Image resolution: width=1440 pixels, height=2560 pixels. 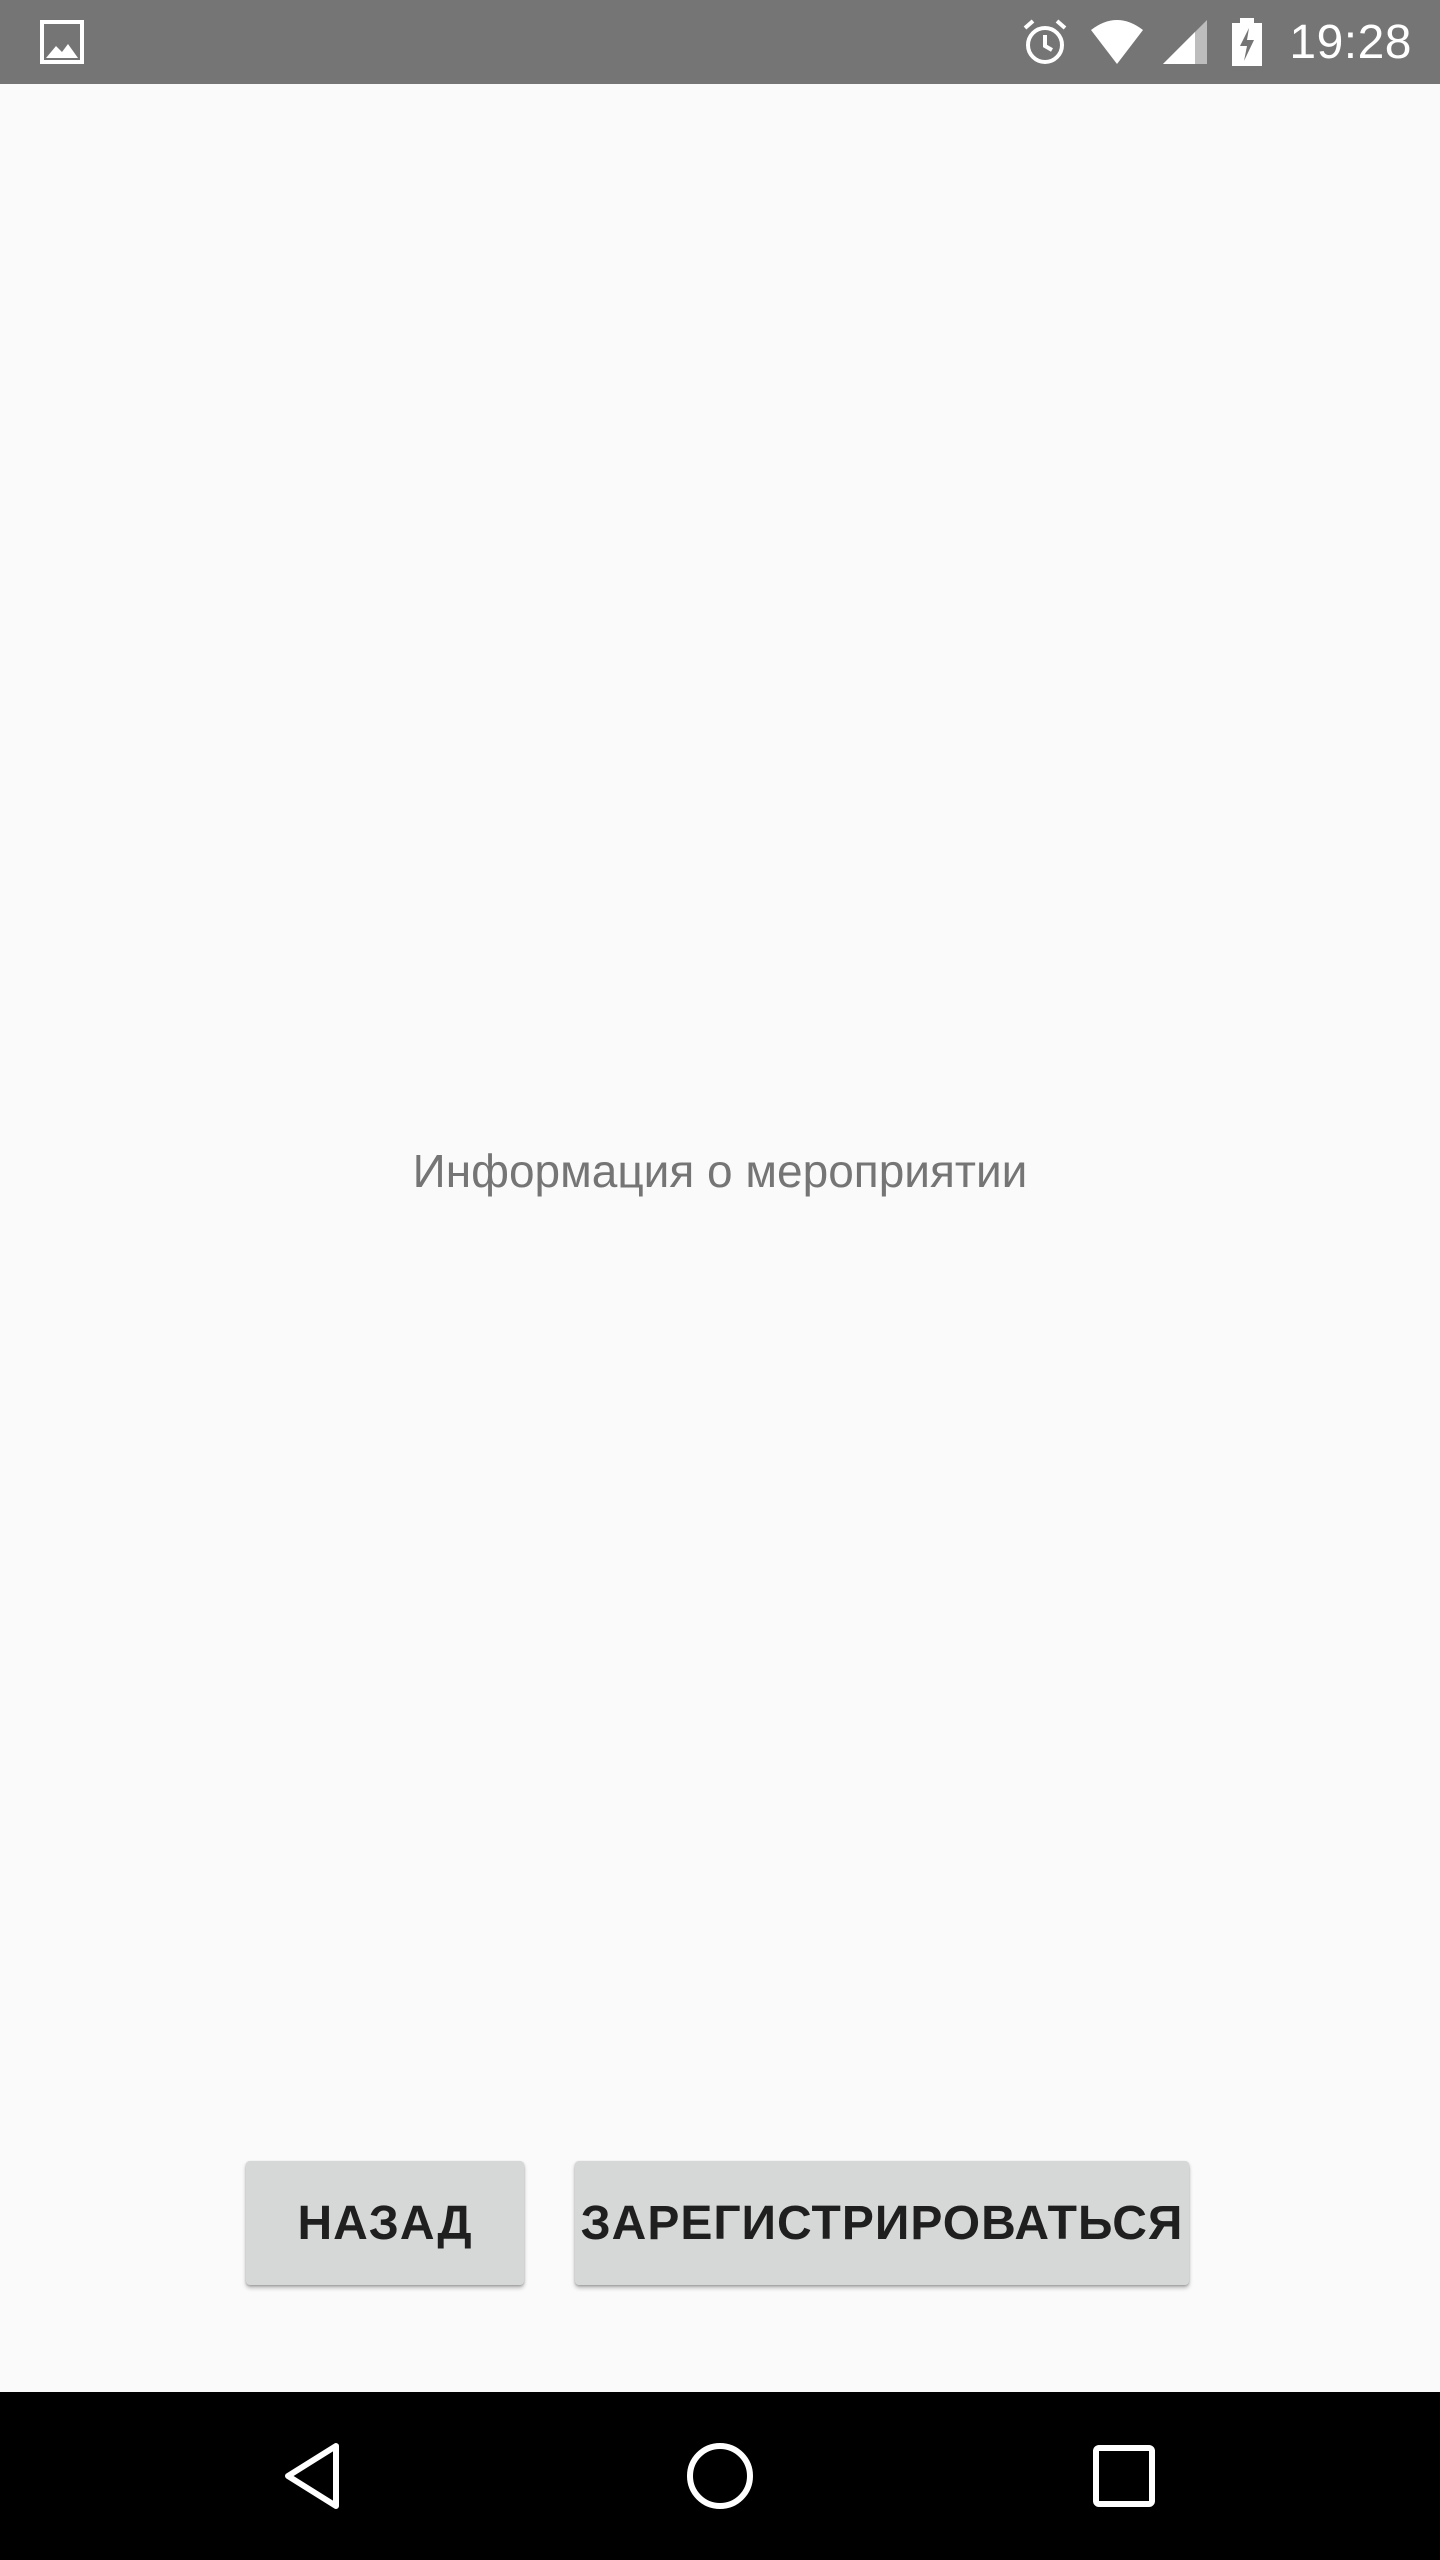 What do you see at coordinates (62, 42) in the screenshot?
I see `image-notification-icon` at bounding box center [62, 42].